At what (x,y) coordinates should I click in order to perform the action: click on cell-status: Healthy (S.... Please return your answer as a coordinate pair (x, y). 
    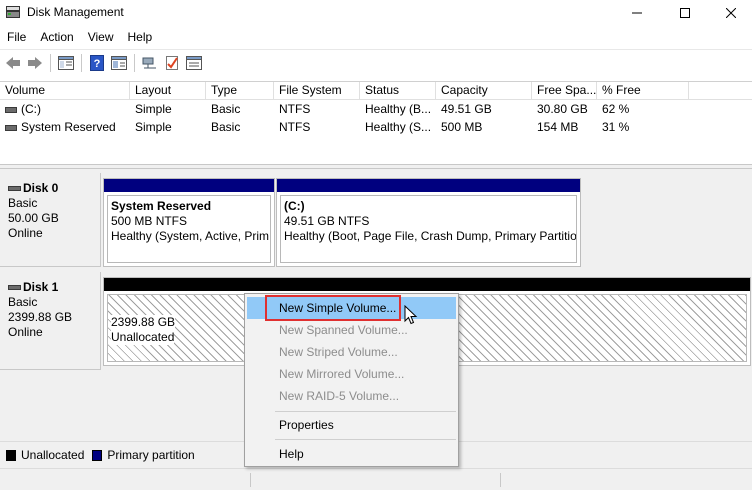
    Looking at the image, I should click on (398, 127).